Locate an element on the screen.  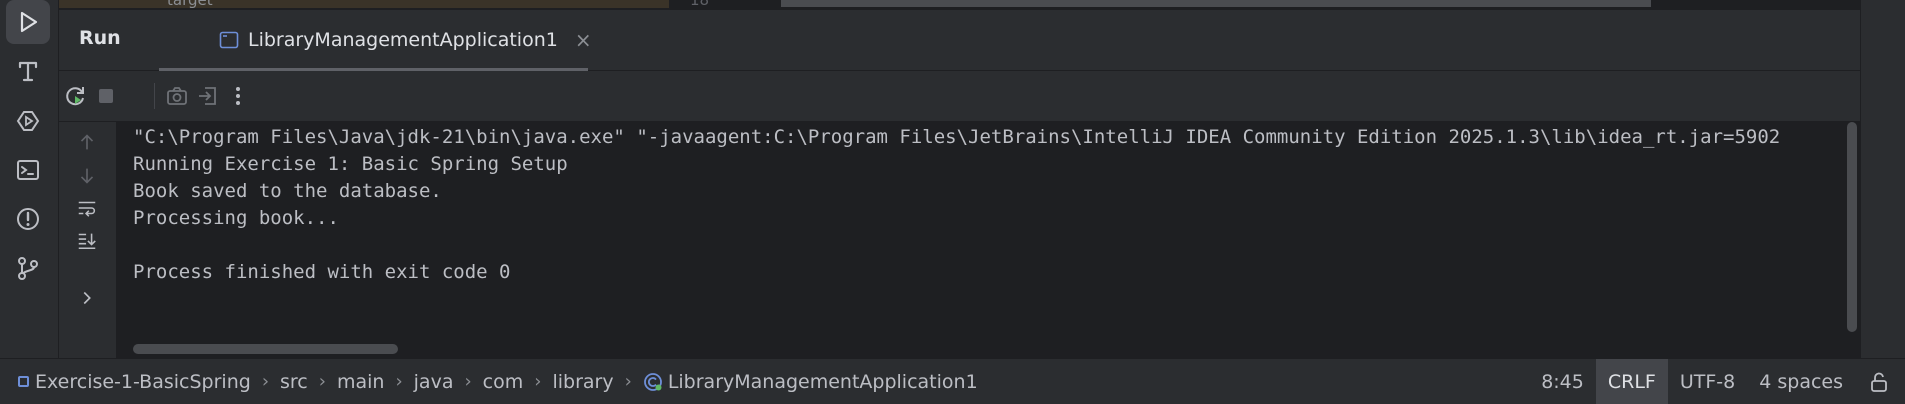
build-icon is located at coordinates (28, 71).